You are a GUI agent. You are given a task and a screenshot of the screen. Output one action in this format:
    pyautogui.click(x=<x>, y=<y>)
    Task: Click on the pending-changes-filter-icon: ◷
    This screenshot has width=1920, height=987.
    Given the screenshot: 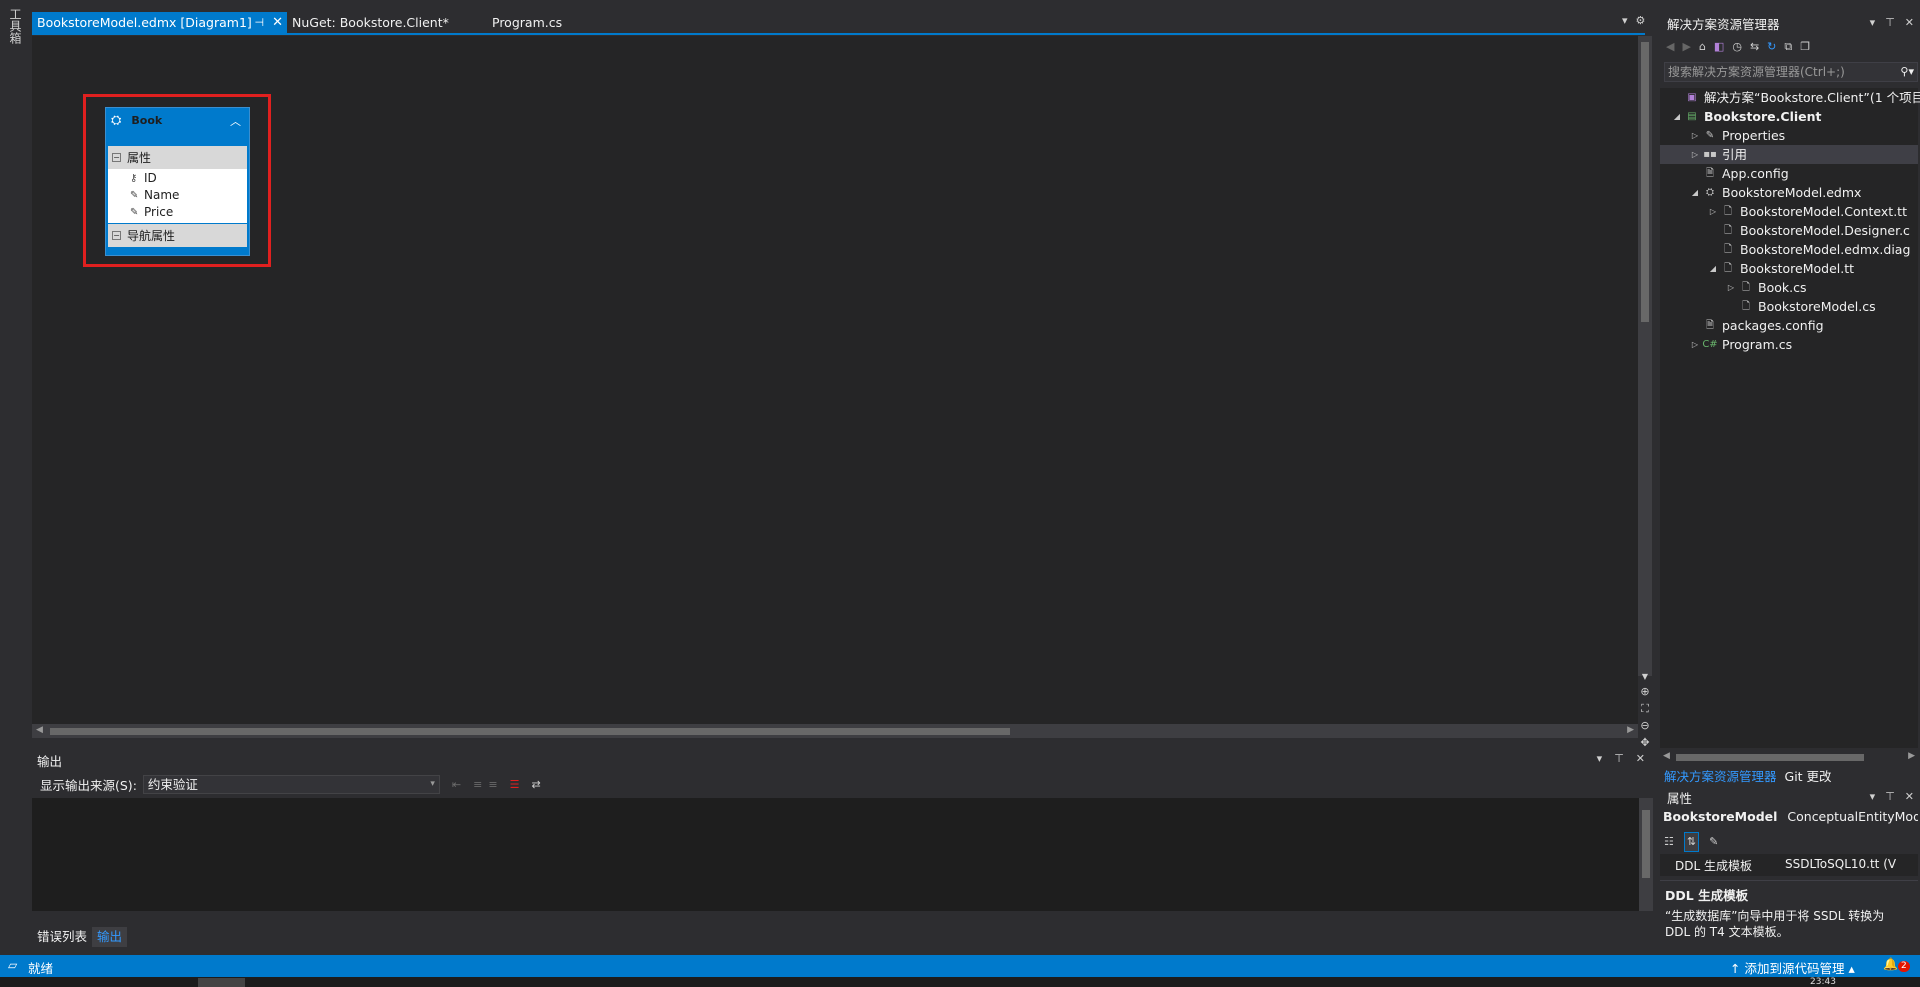 What is the action you would take?
    pyautogui.click(x=1737, y=47)
    